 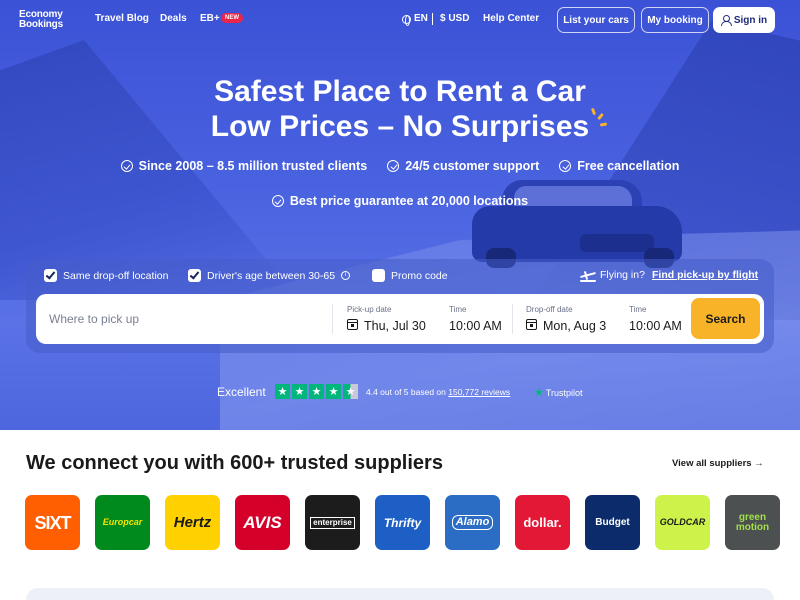 I want to click on eb-plus-link: EB+, so click(x=210, y=18).